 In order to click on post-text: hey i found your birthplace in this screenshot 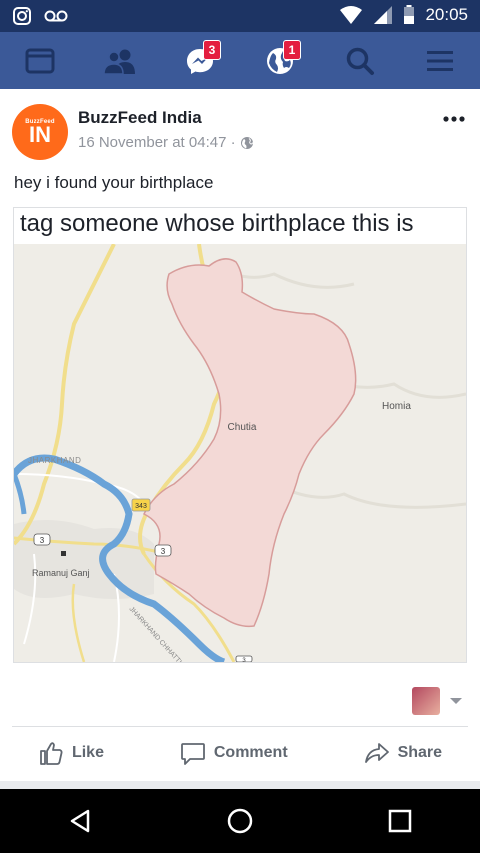, I will do `click(114, 182)`.